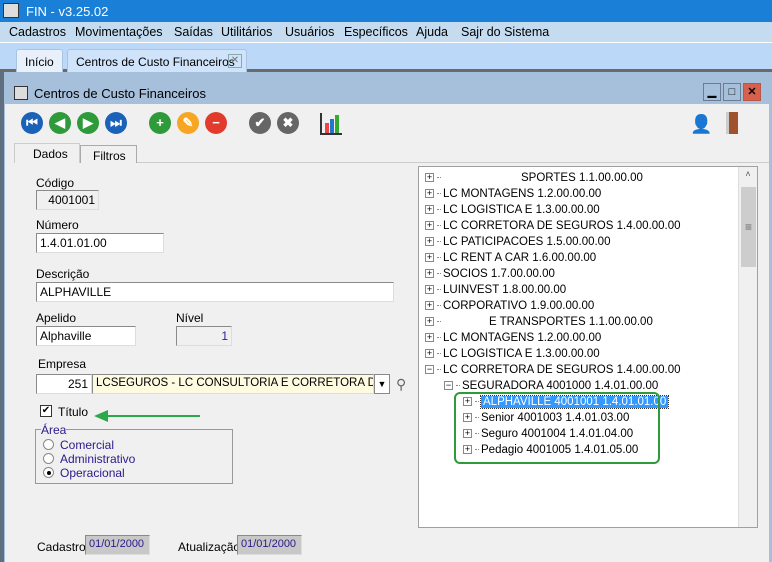 The image size is (772, 562). Describe the element at coordinates (48, 444) in the screenshot. I see `radio-comercial` at that location.